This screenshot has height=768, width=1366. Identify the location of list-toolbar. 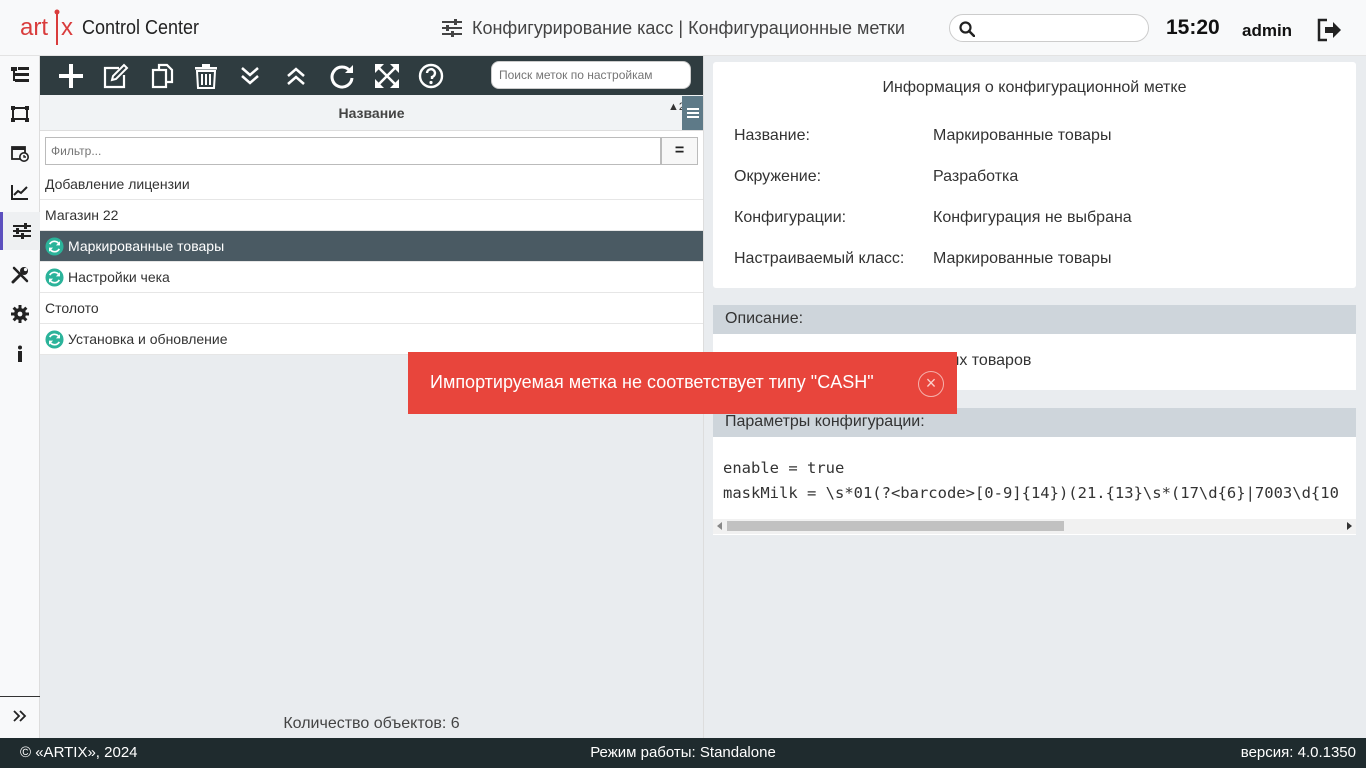
(371, 75).